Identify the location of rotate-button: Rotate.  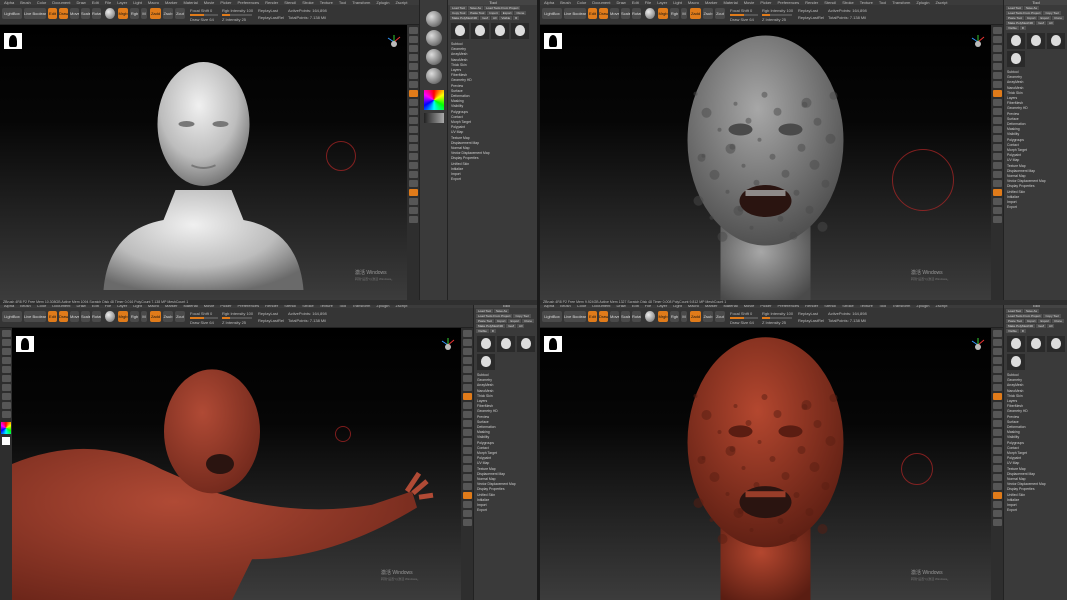
(636, 316).